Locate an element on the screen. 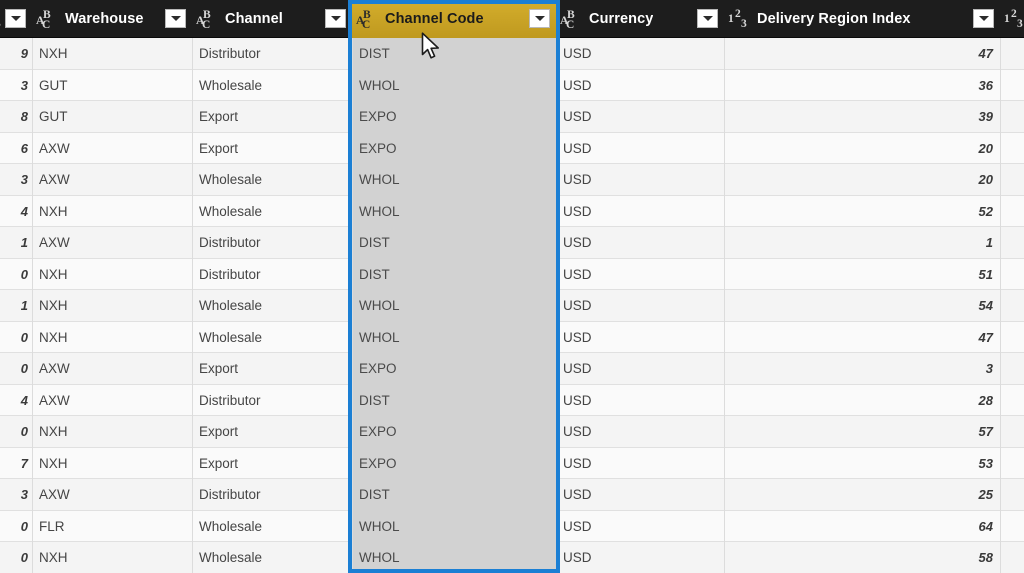 The image size is (1024, 573). cell-delivery-region-index: 39 is located at coordinates (862, 117).